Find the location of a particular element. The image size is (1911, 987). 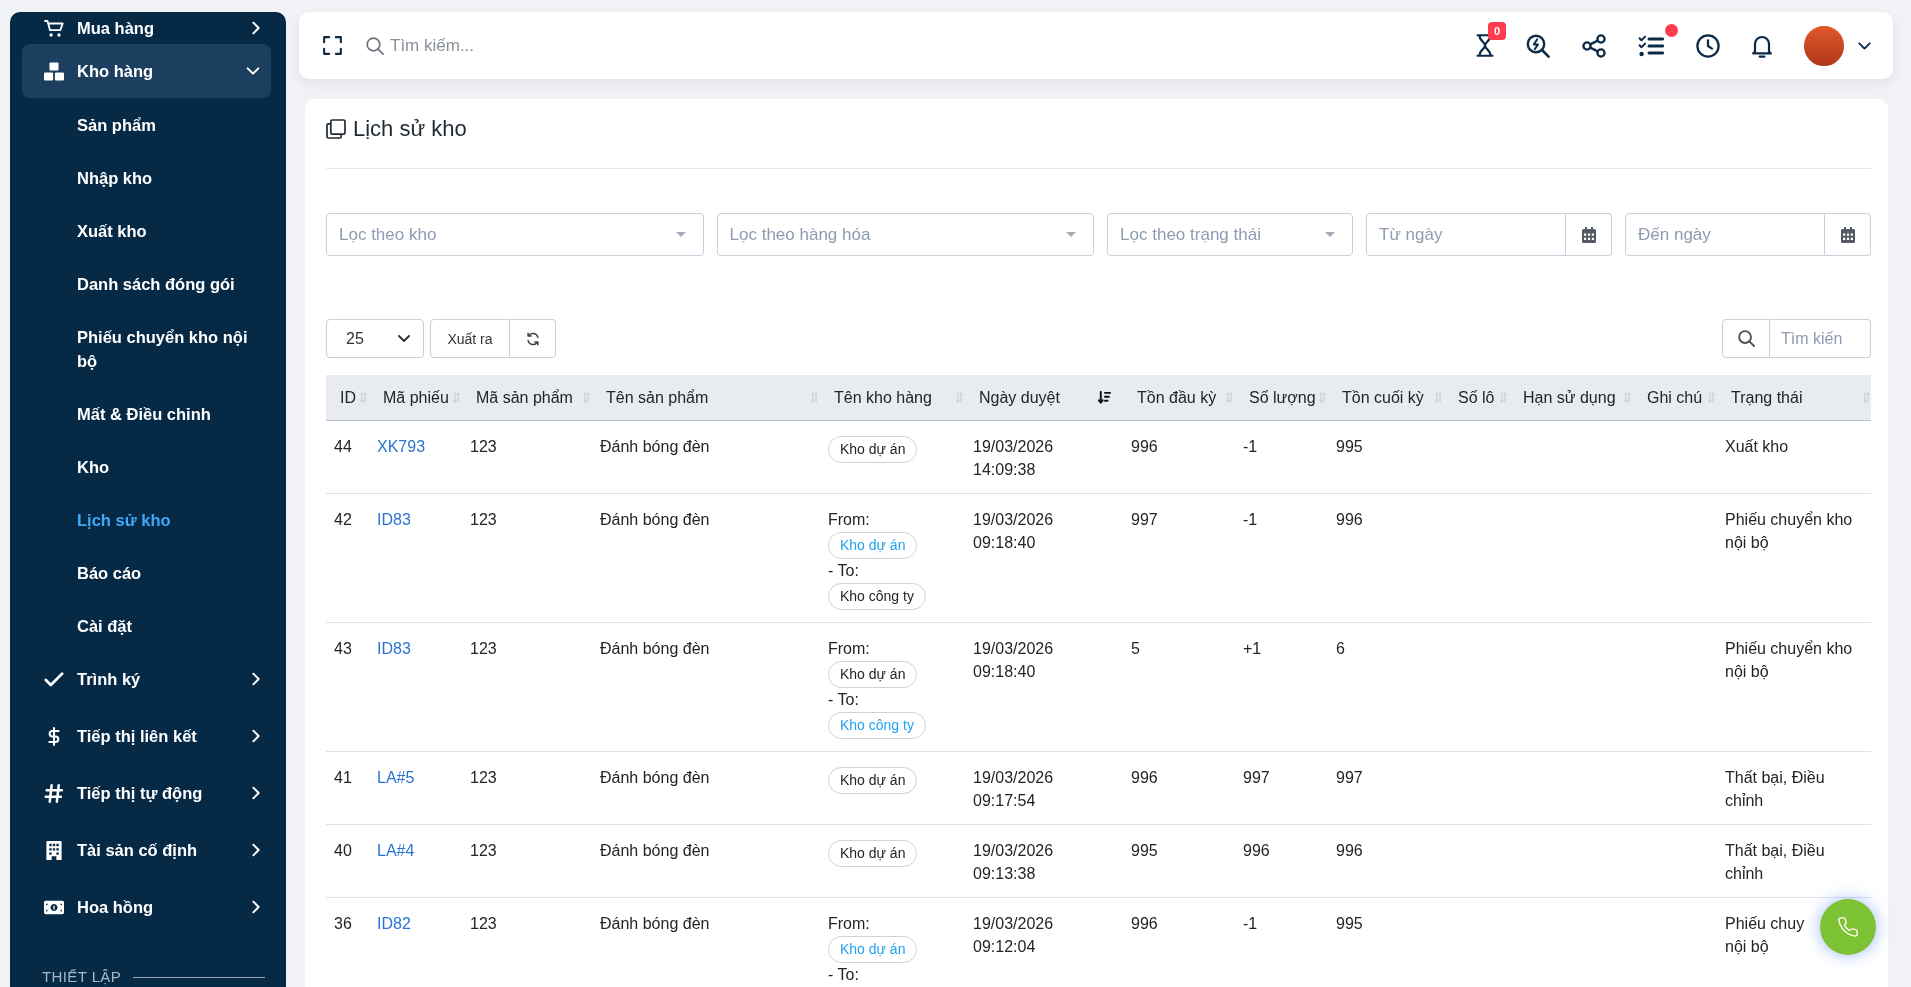

table-cell-text: 43 is located at coordinates (343, 649).